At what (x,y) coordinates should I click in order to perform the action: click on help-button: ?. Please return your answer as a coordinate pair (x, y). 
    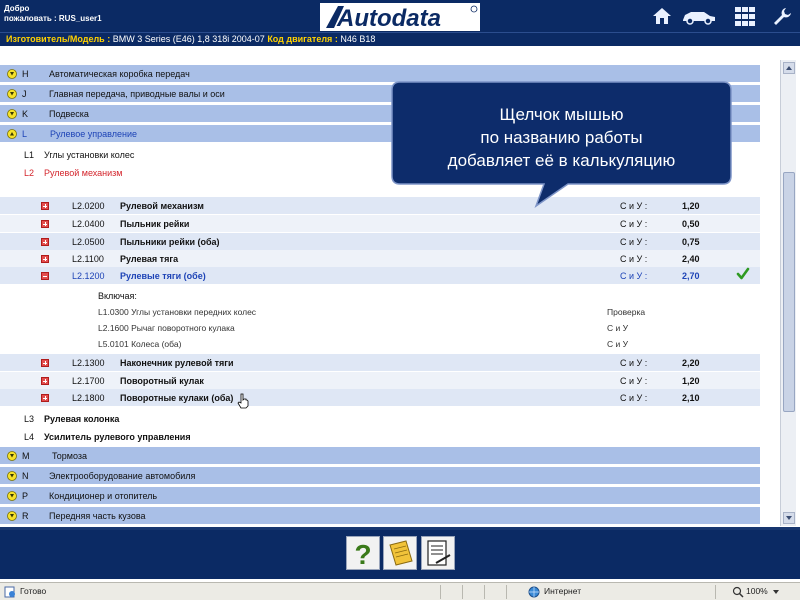
    Looking at the image, I should click on (363, 553).